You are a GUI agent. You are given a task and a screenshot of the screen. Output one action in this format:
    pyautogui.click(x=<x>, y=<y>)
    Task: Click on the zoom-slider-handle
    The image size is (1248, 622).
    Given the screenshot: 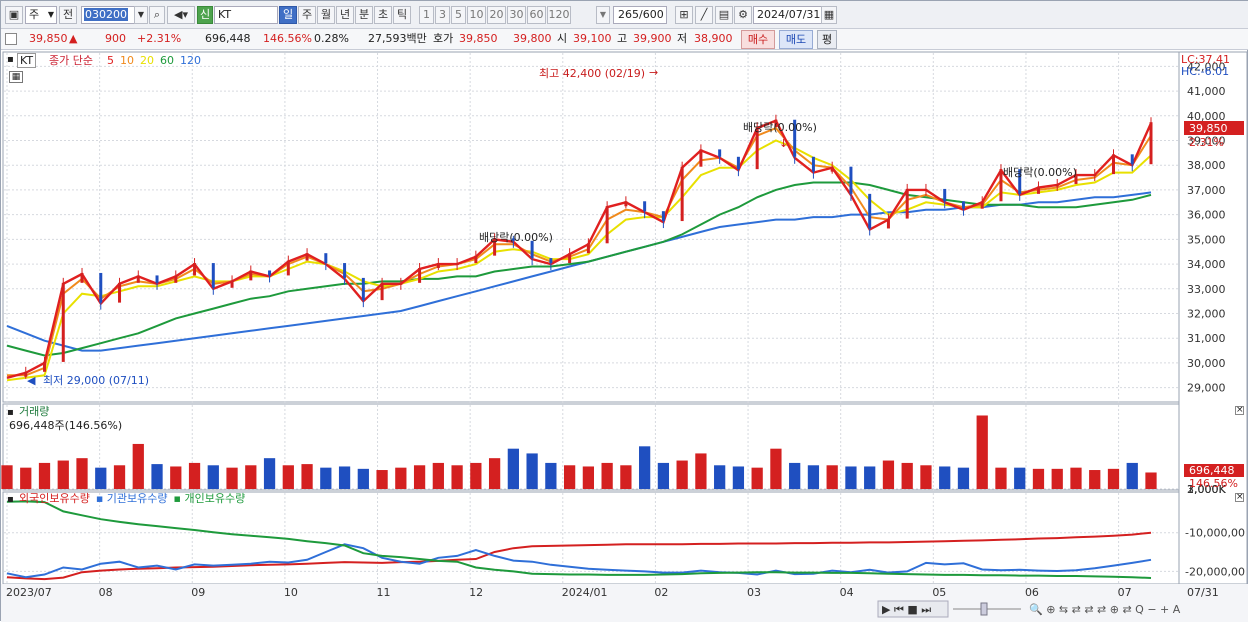 What is the action you would take?
    pyautogui.click(x=984, y=609)
    